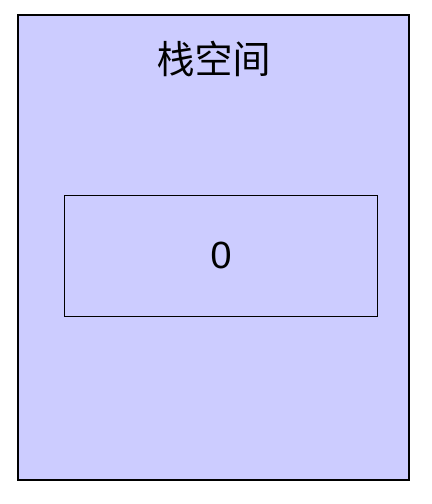 Image resolution: width=432 pixels, height=504 pixels. I want to click on stack-value-text: 0, so click(221, 255).